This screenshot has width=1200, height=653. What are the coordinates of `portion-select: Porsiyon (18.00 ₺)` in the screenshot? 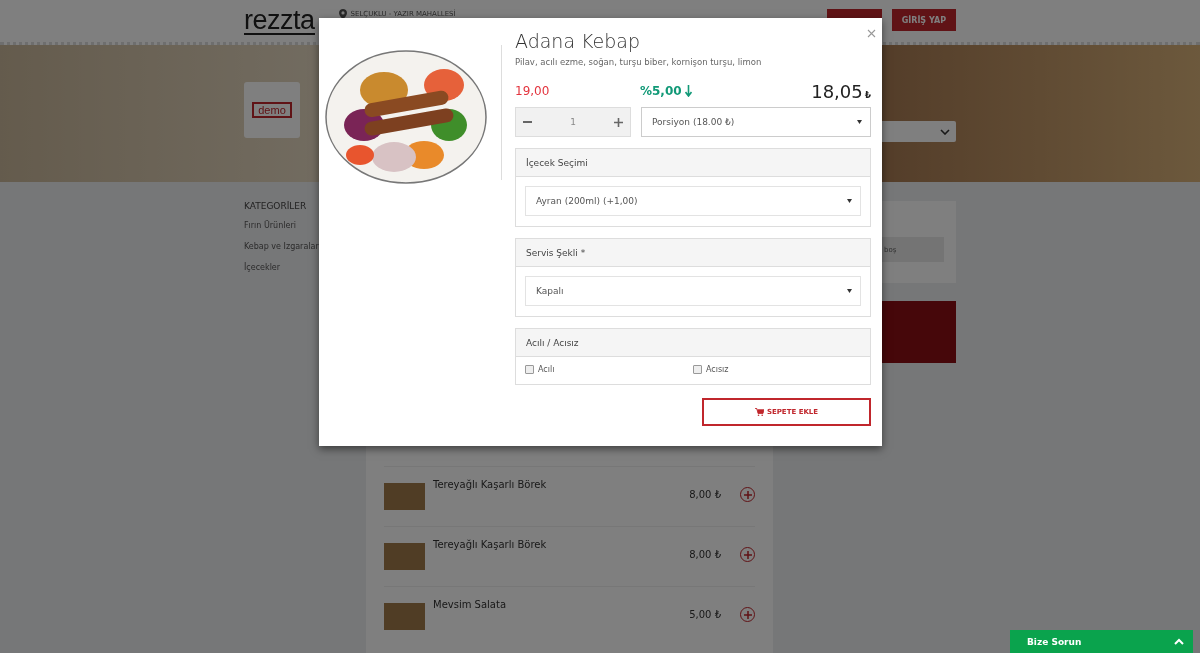 It's located at (756, 122).